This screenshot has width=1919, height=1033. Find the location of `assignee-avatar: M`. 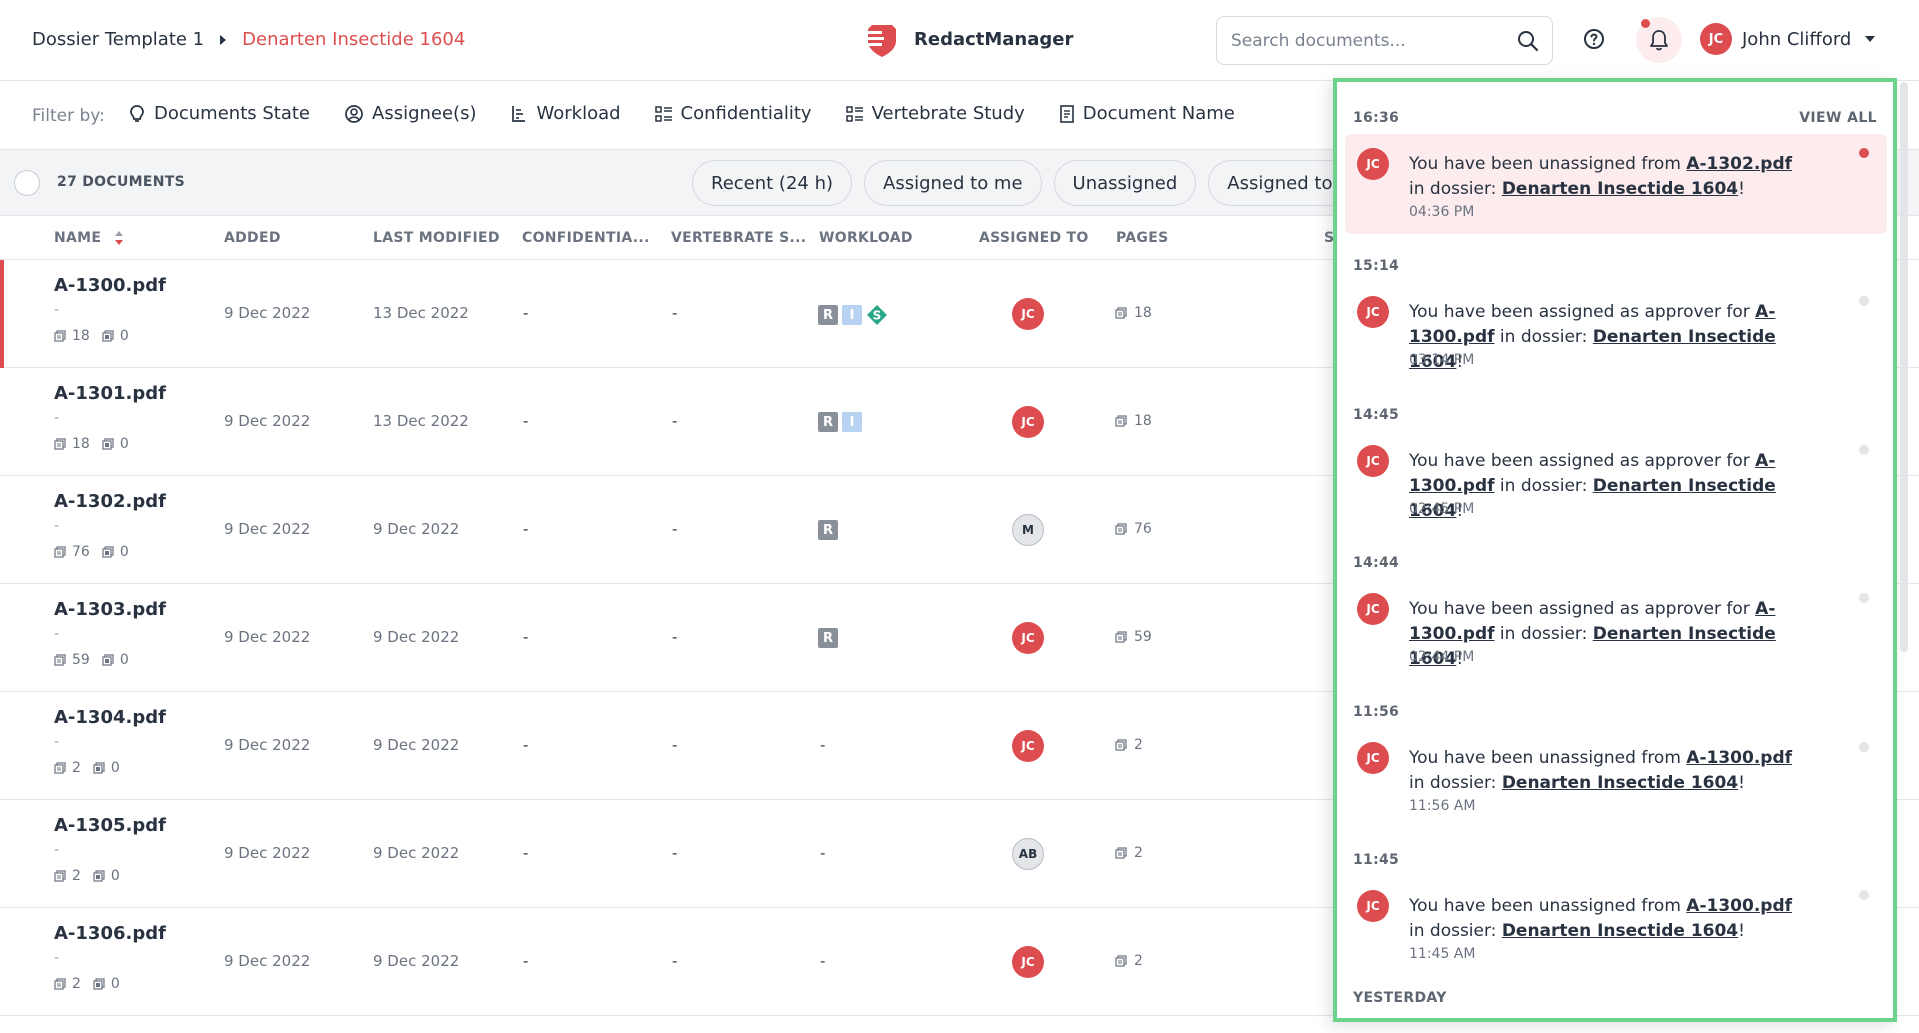

assignee-avatar: M is located at coordinates (1028, 530).